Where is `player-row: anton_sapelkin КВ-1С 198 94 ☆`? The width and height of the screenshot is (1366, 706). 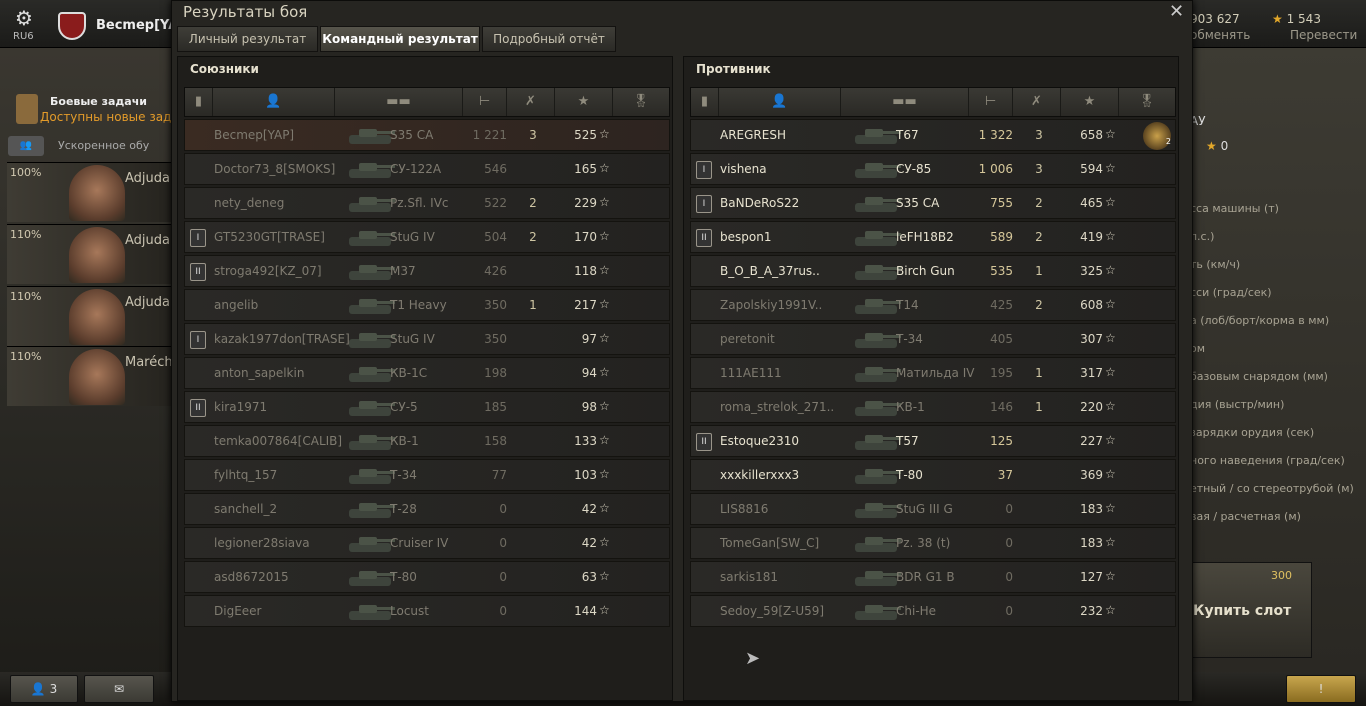 player-row: anton_sapelkin КВ-1С 198 94 ☆ is located at coordinates (427, 373).